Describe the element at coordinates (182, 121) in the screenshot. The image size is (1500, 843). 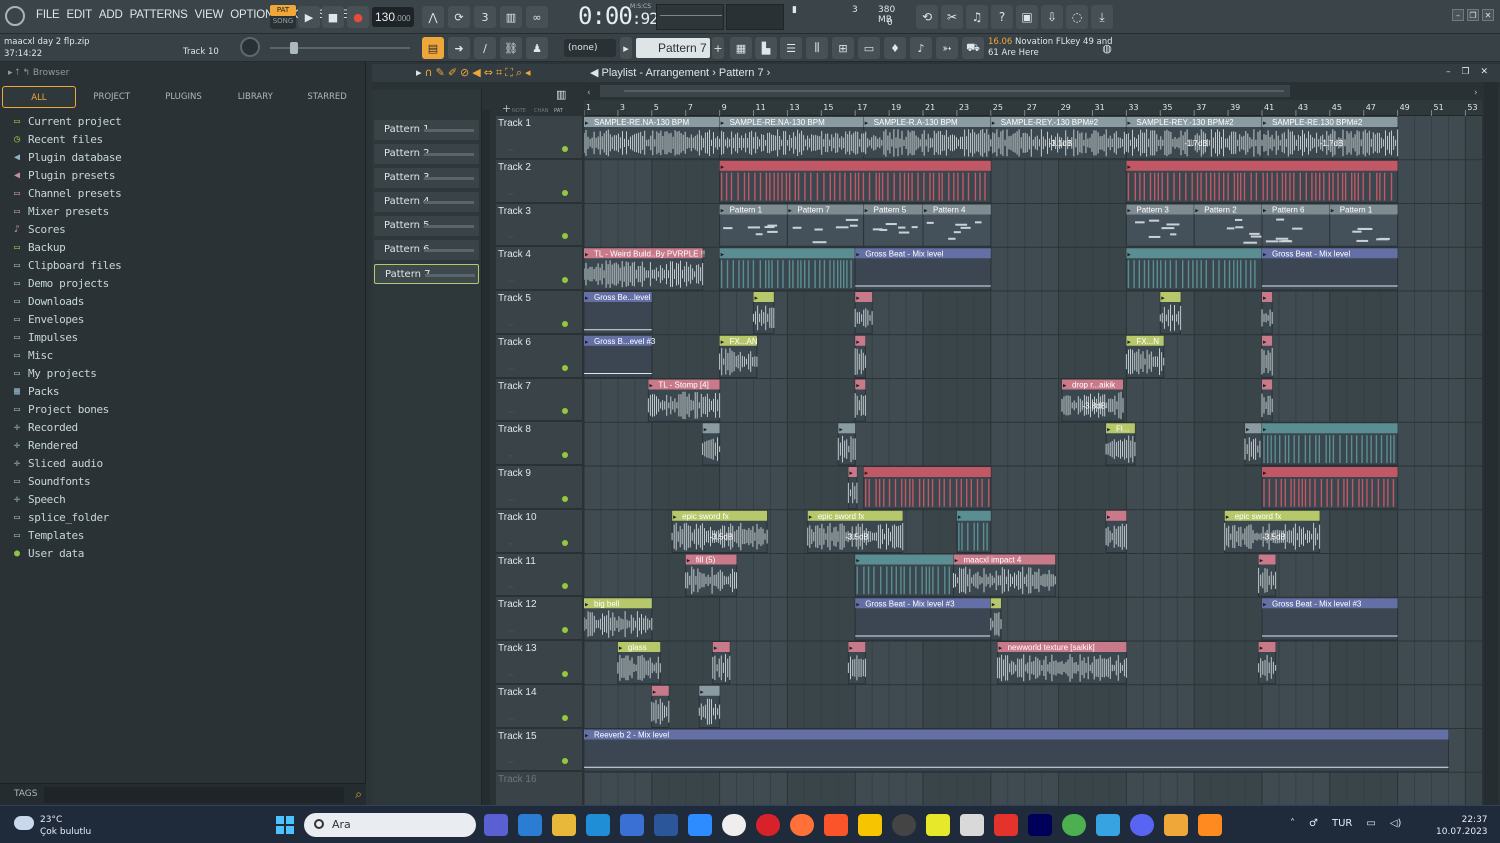
I see `browser-item: ▭ Current project` at that location.